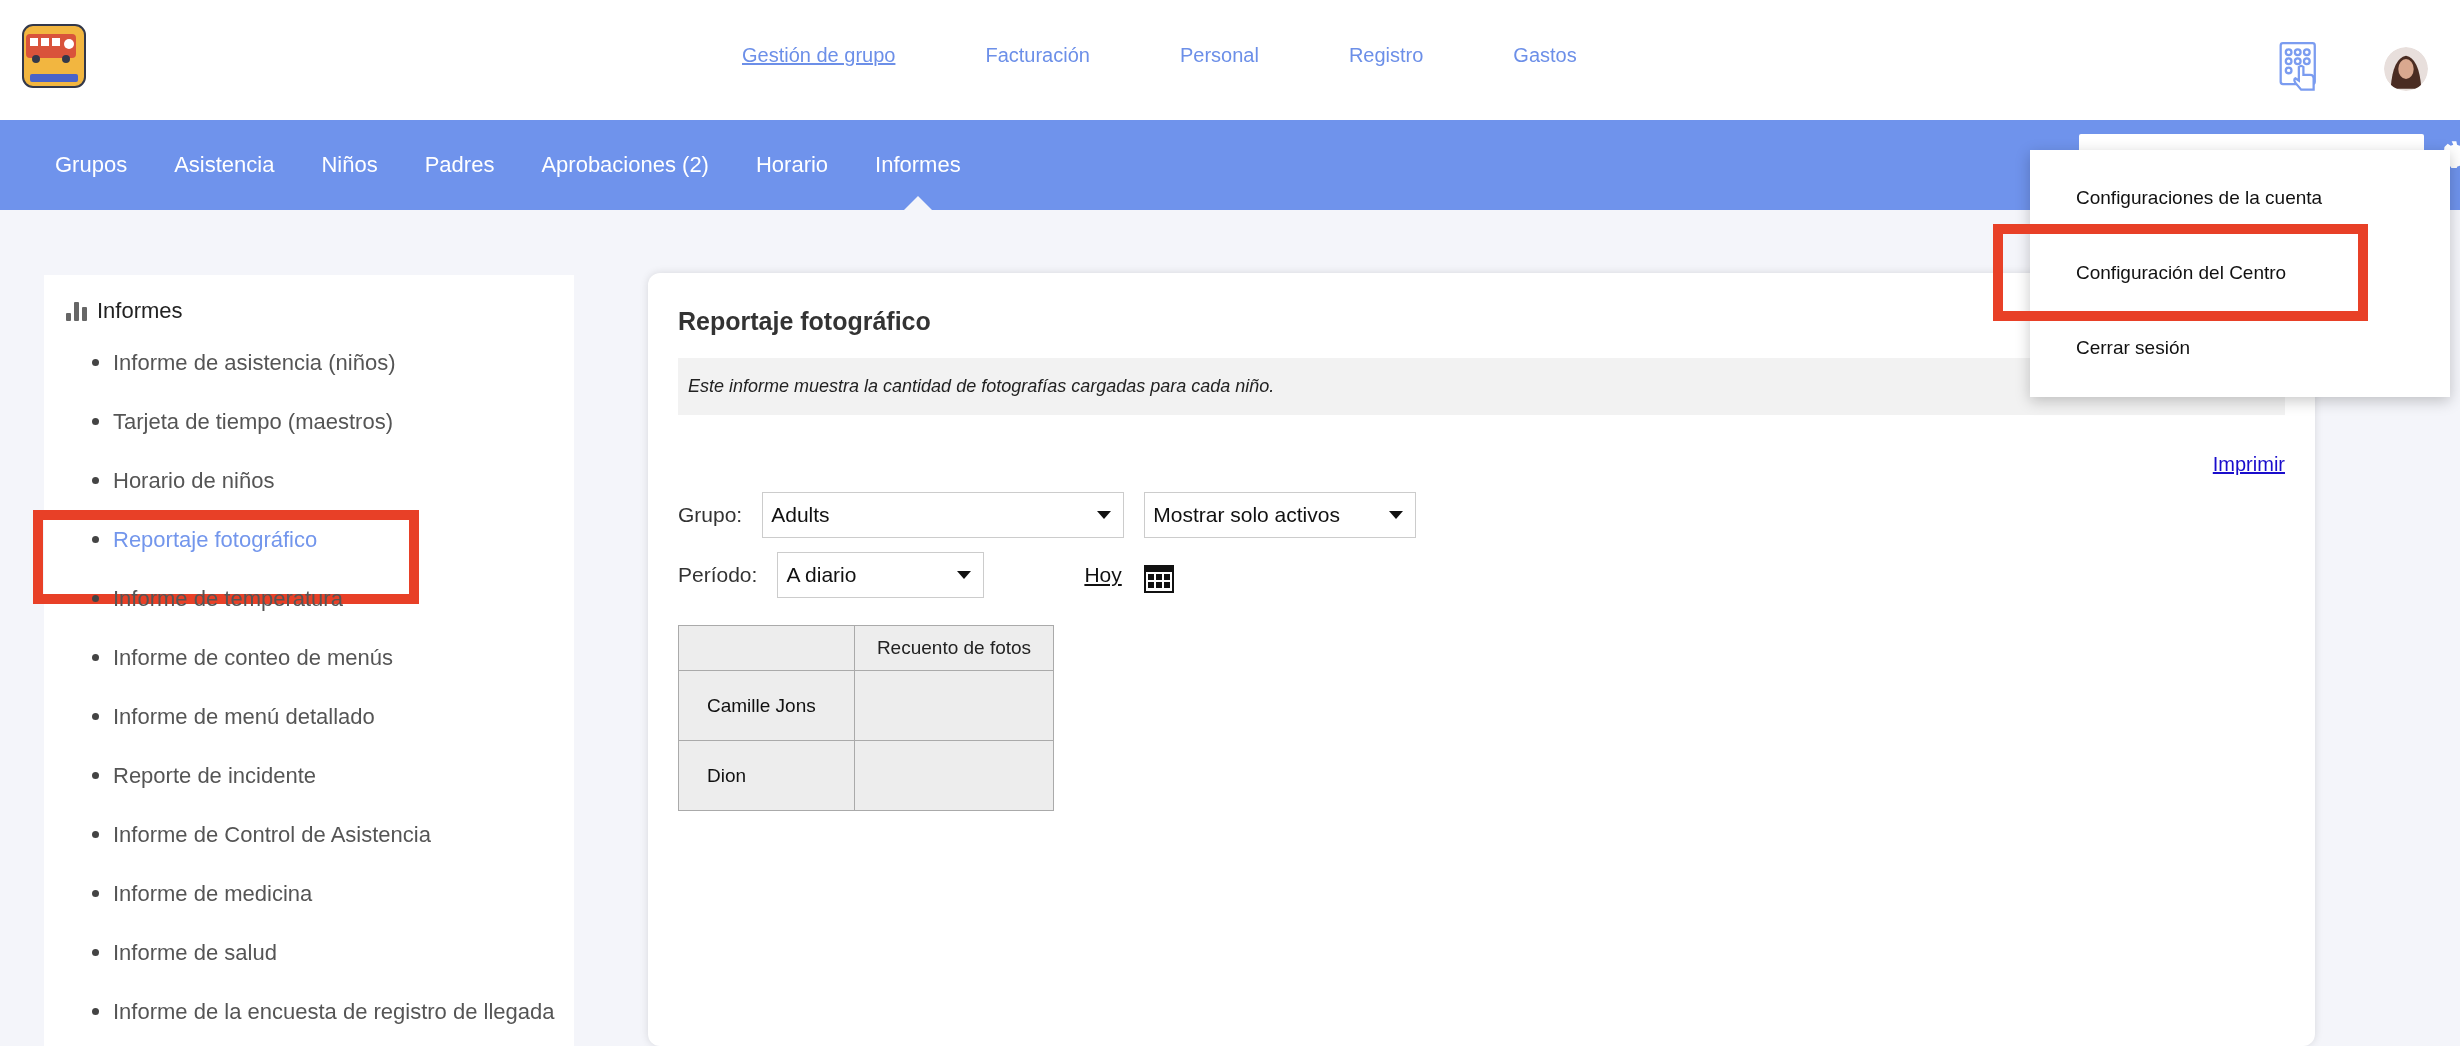 Image resolution: width=2460 pixels, height=1046 pixels. What do you see at coordinates (917, 203) in the screenshot?
I see `pointer-icon` at bounding box center [917, 203].